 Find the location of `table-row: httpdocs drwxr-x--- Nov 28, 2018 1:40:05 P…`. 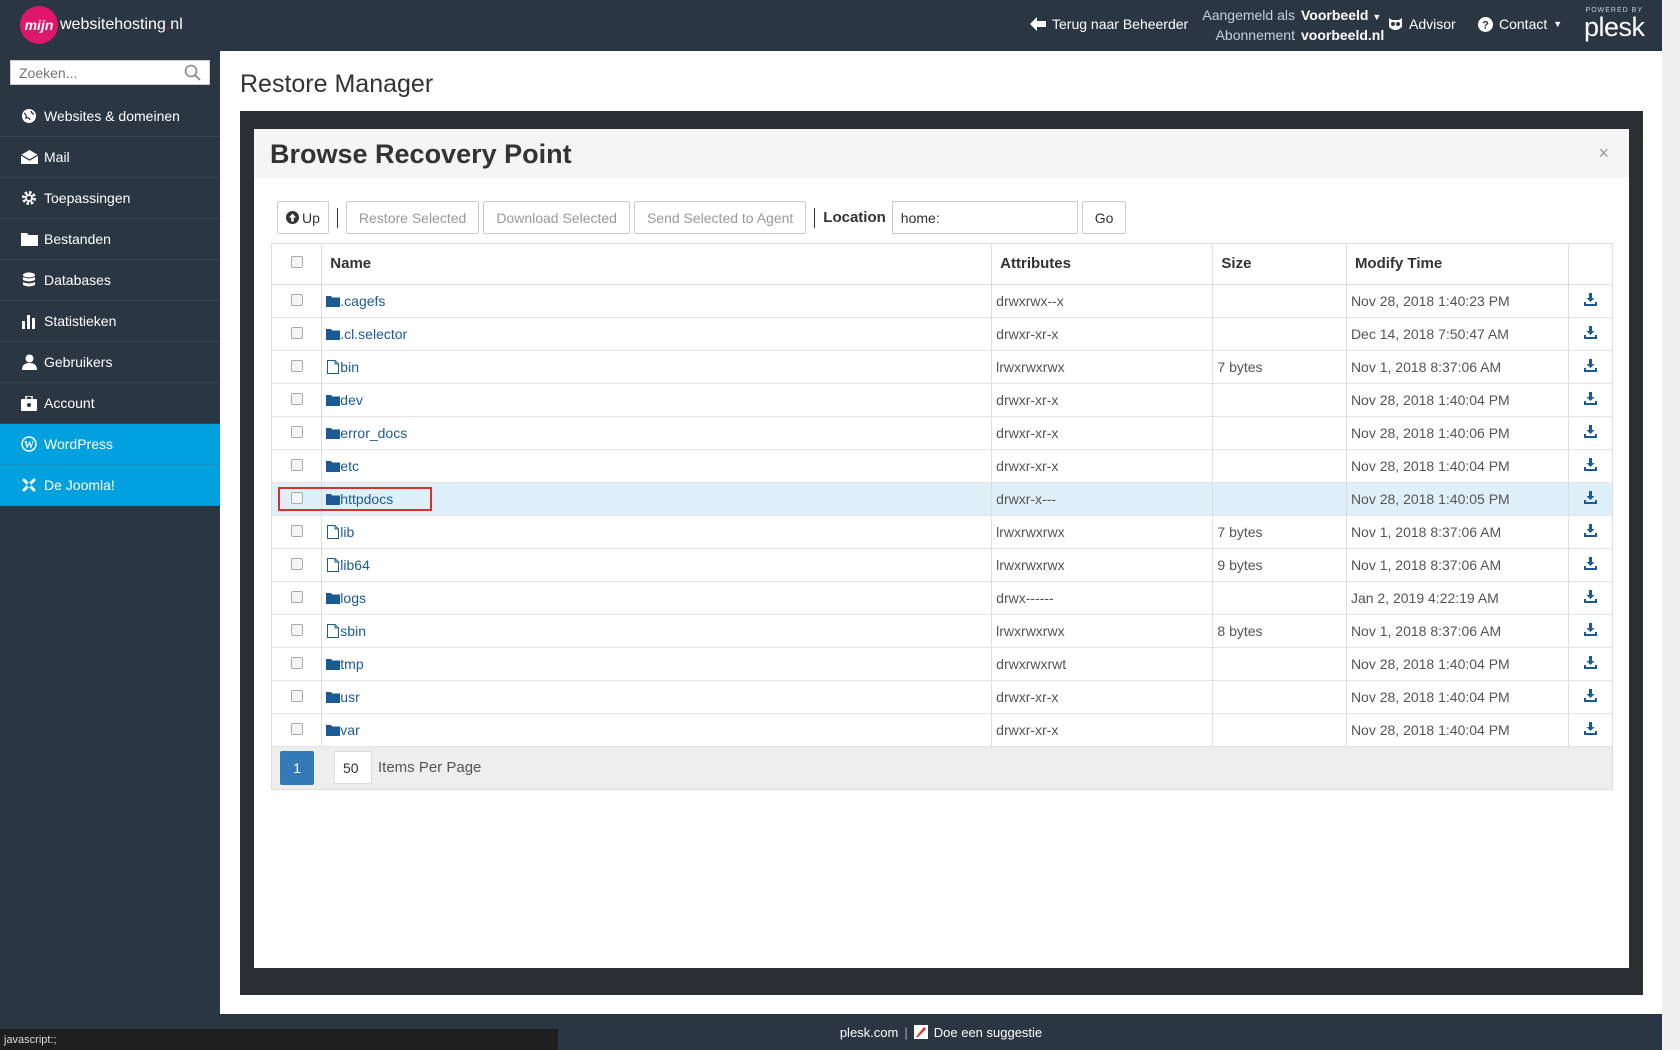

table-row: httpdocs drwxr-x--- Nov 28, 2018 1:40:05 P… is located at coordinates (942, 499).